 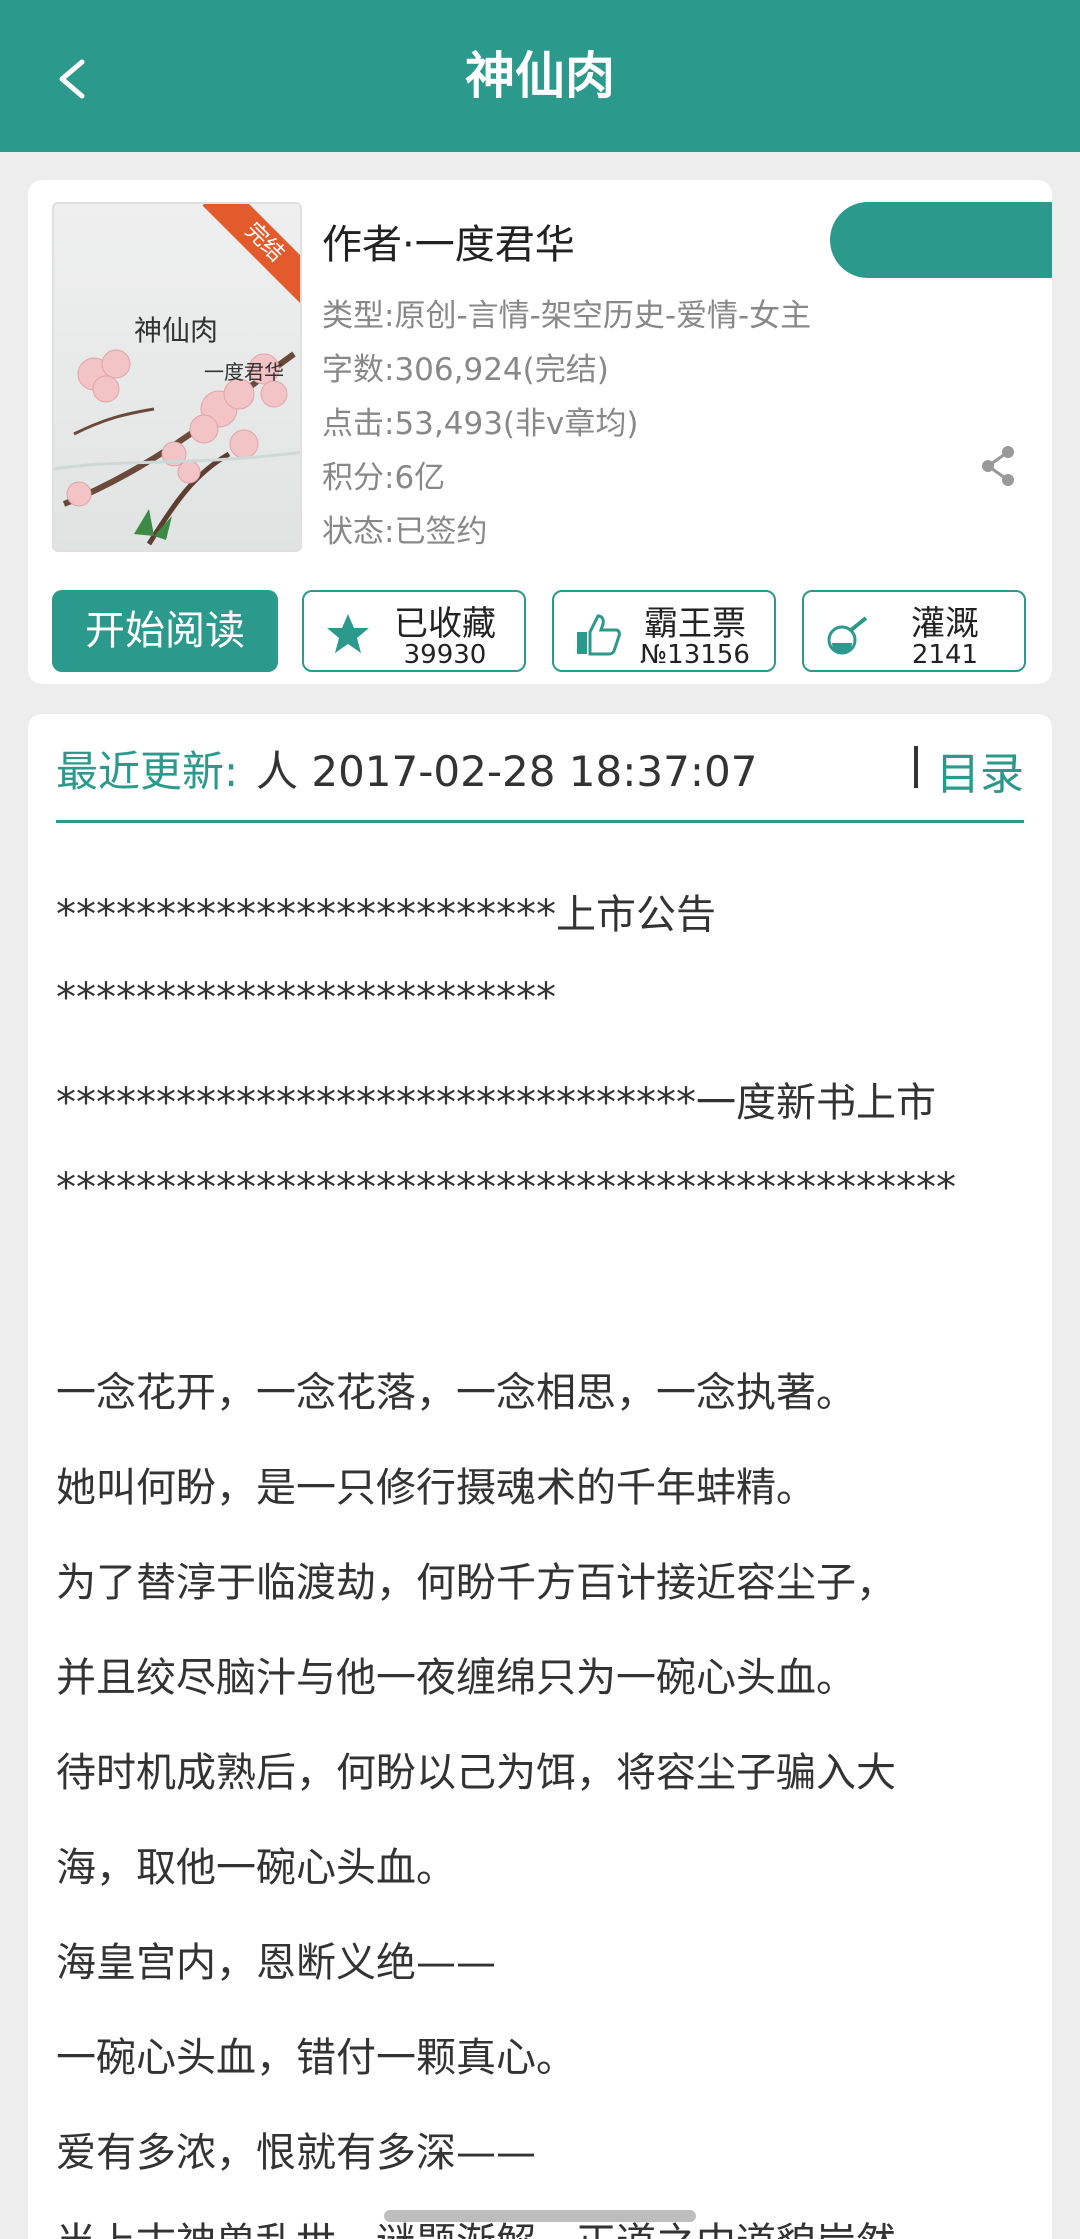 What do you see at coordinates (445, 624) in the screenshot?
I see `favorite-label: 已收藏` at bounding box center [445, 624].